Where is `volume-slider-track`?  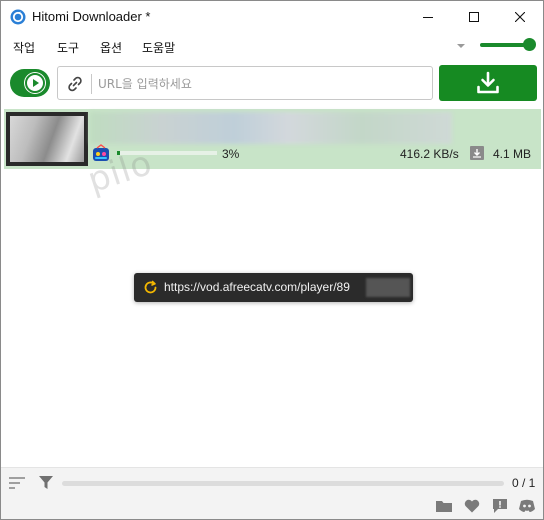
volume-slider-track is located at coordinates (504, 45).